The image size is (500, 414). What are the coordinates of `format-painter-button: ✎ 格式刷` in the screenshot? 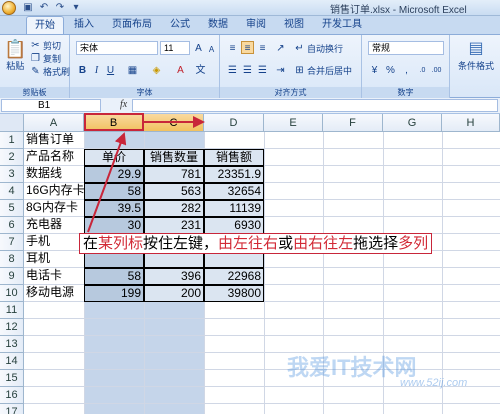 It's located at (50, 71).